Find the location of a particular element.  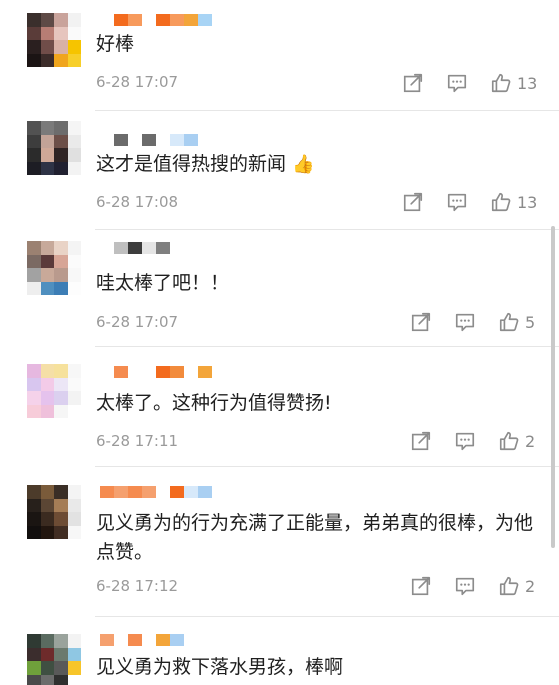

divider is located at coordinates (327, 229).